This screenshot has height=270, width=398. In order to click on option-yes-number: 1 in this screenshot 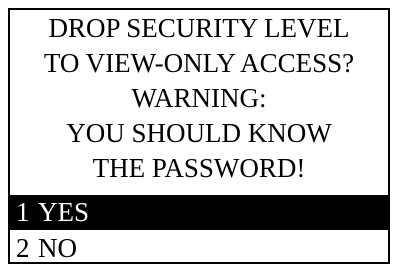, I will do `click(23, 212)`.